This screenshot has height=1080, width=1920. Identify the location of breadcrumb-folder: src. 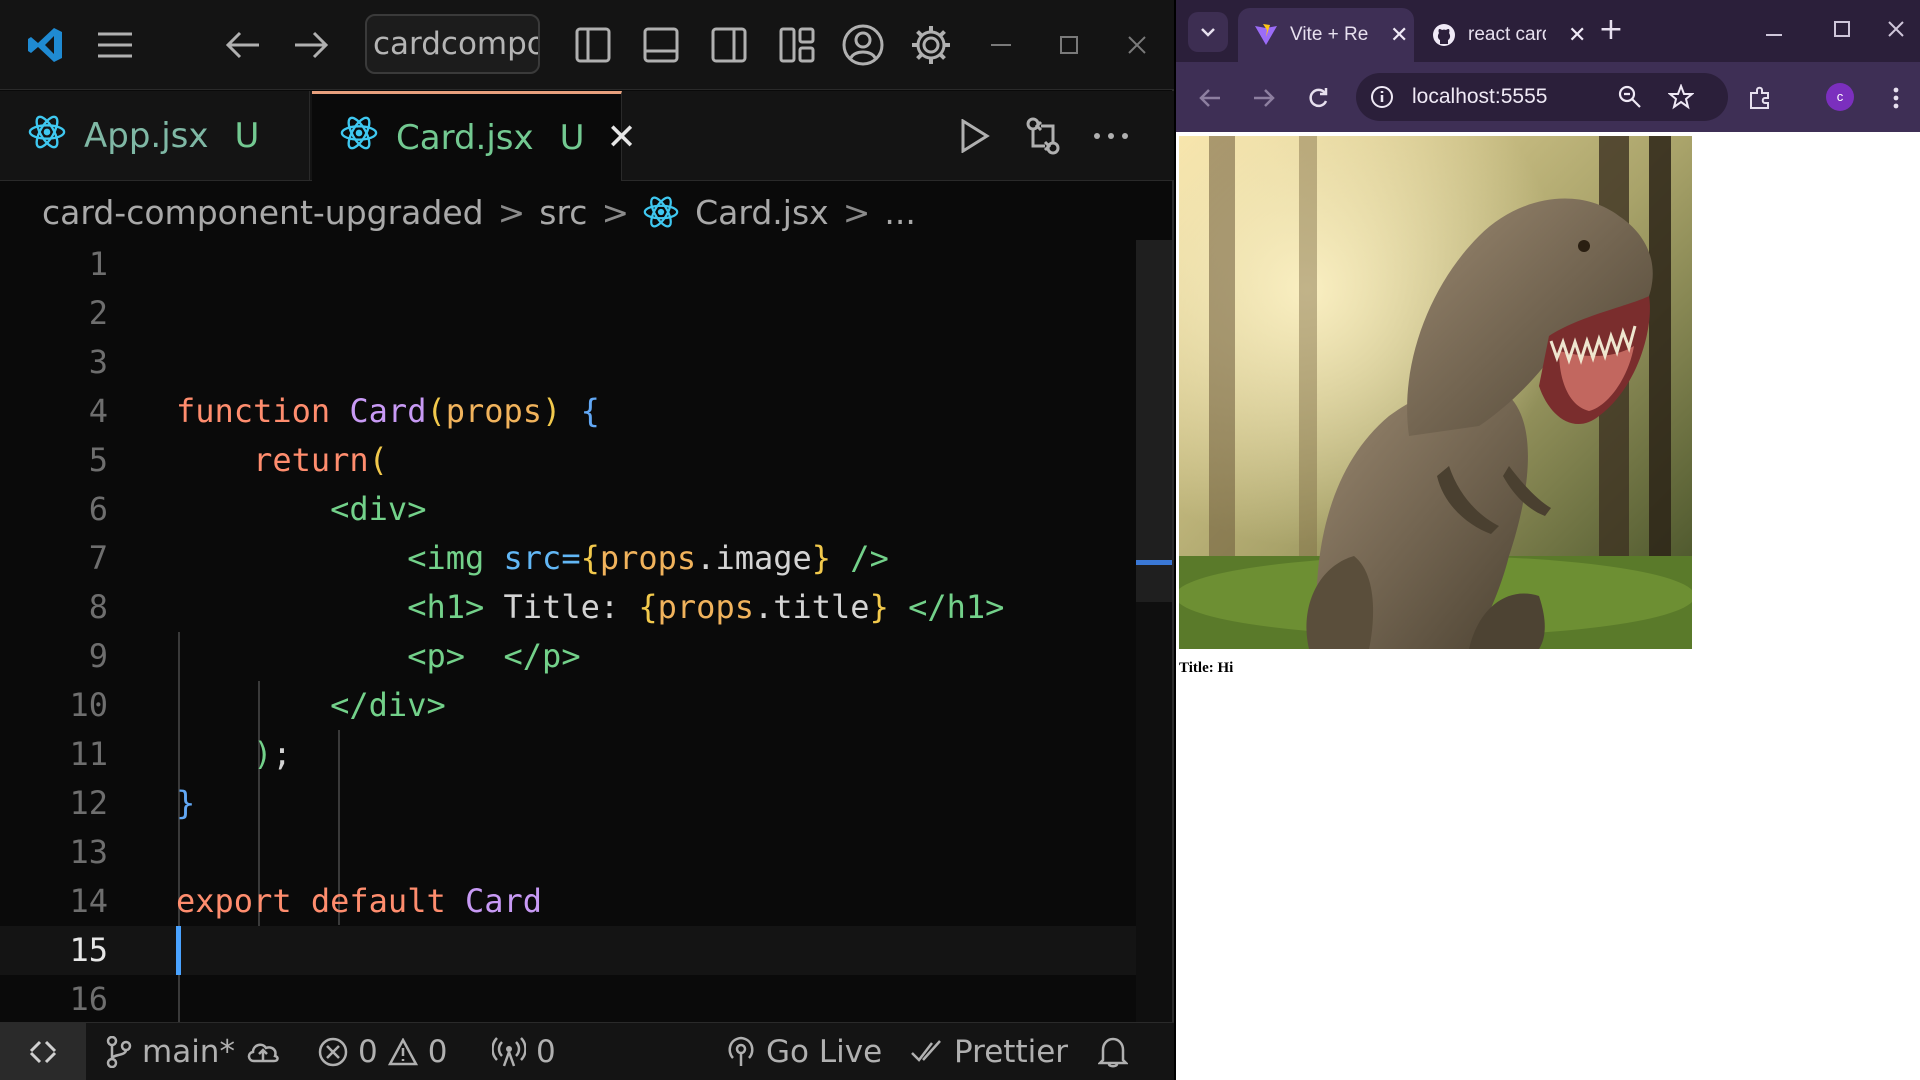
(563, 212).